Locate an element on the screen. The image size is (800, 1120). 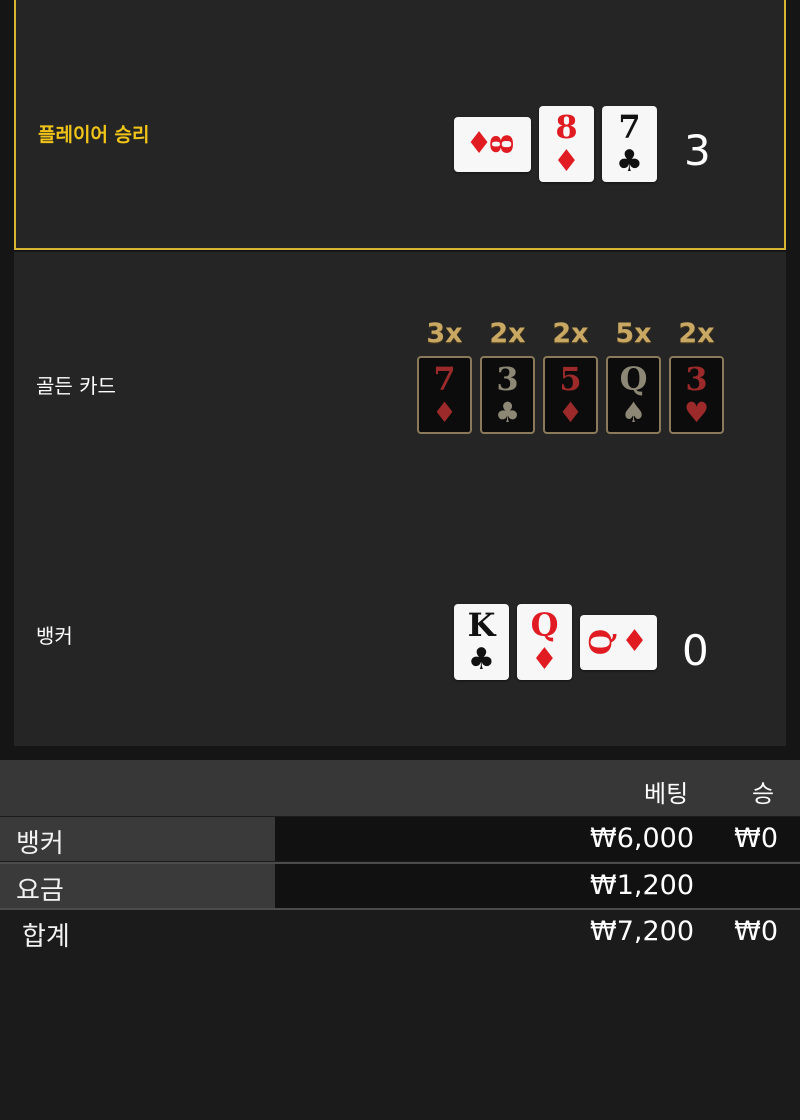
win-column-header: 승 is located at coordinates (763, 794).